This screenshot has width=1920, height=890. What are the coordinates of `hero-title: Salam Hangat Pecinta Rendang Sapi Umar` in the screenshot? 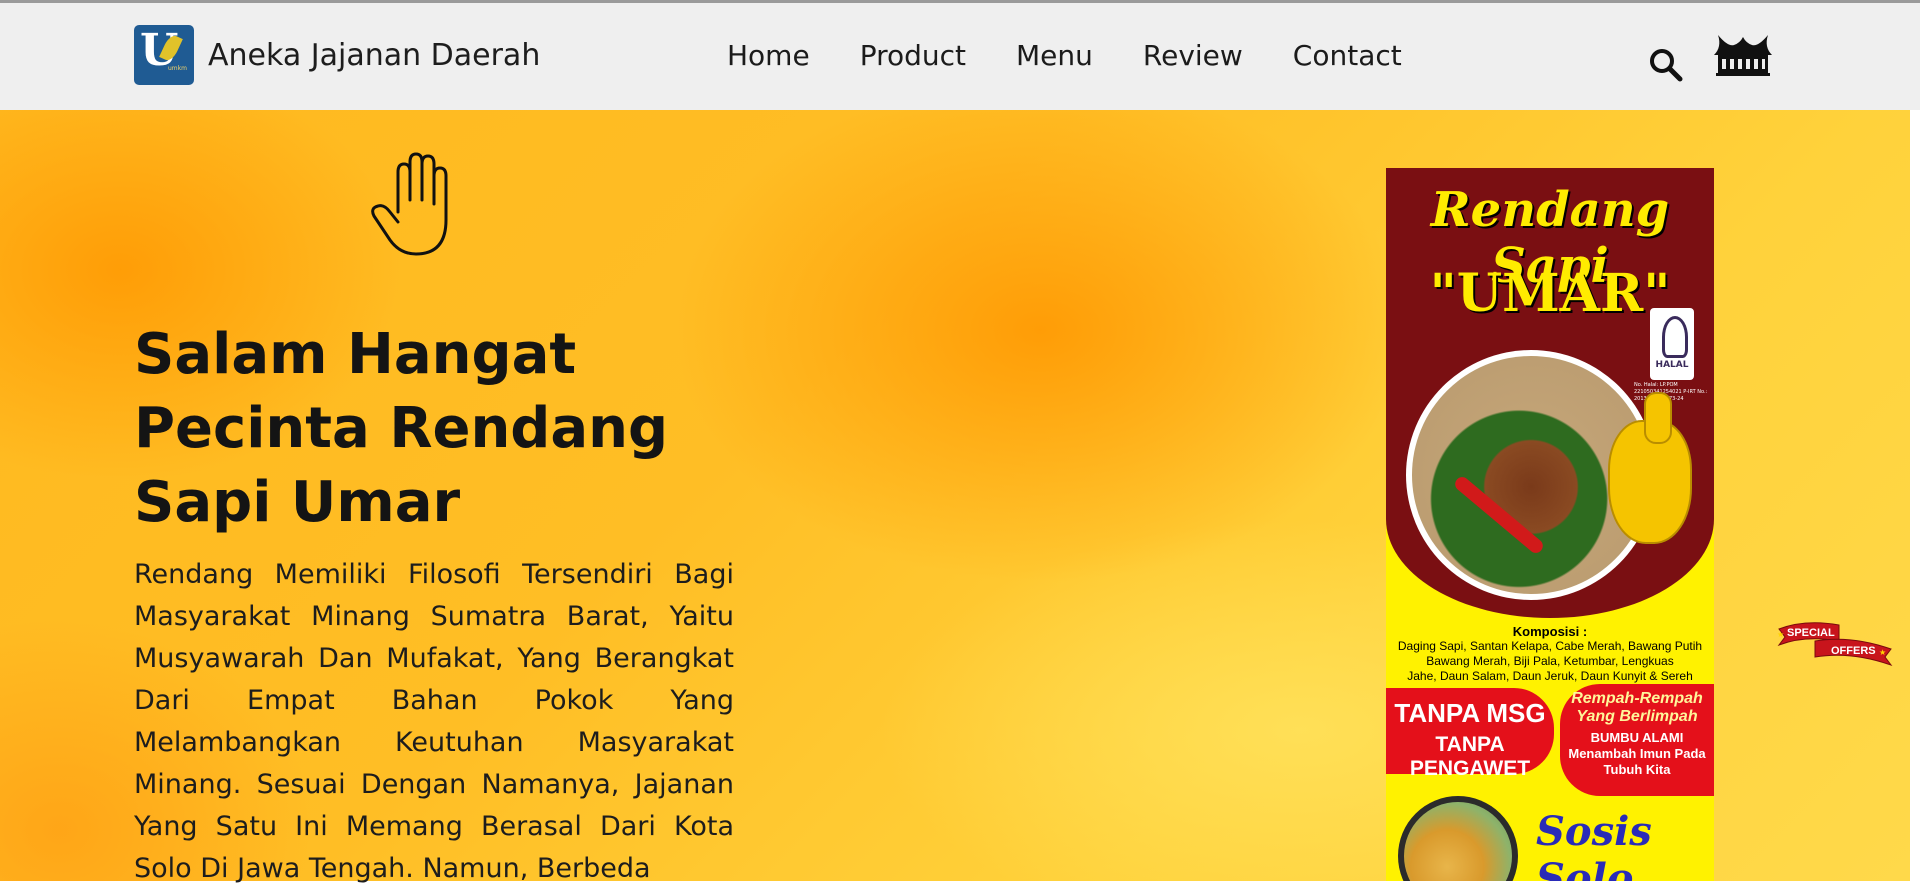 It's located at (444, 429).